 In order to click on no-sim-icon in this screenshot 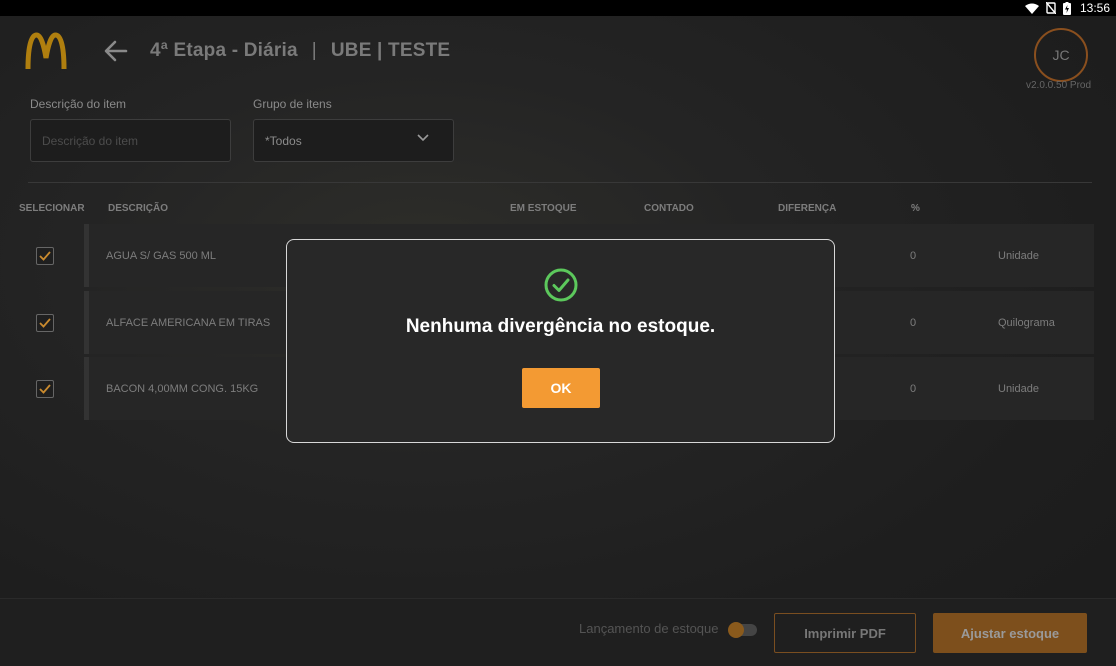, I will do `click(1050, 8)`.